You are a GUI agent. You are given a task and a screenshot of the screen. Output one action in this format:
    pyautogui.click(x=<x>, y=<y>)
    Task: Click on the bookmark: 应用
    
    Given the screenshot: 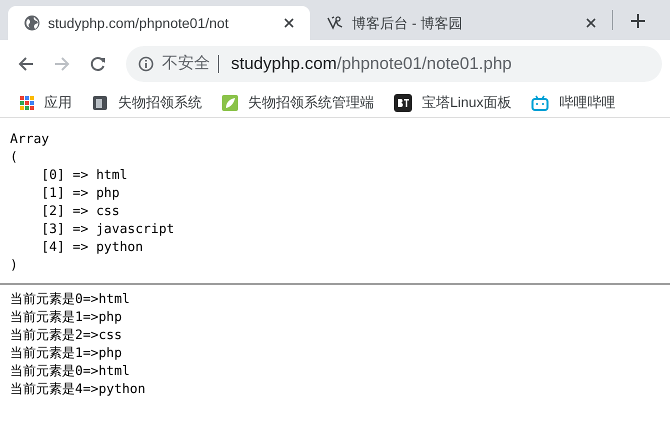 What is the action you would take?
    pyautogui.click(x=46, y=102)
    